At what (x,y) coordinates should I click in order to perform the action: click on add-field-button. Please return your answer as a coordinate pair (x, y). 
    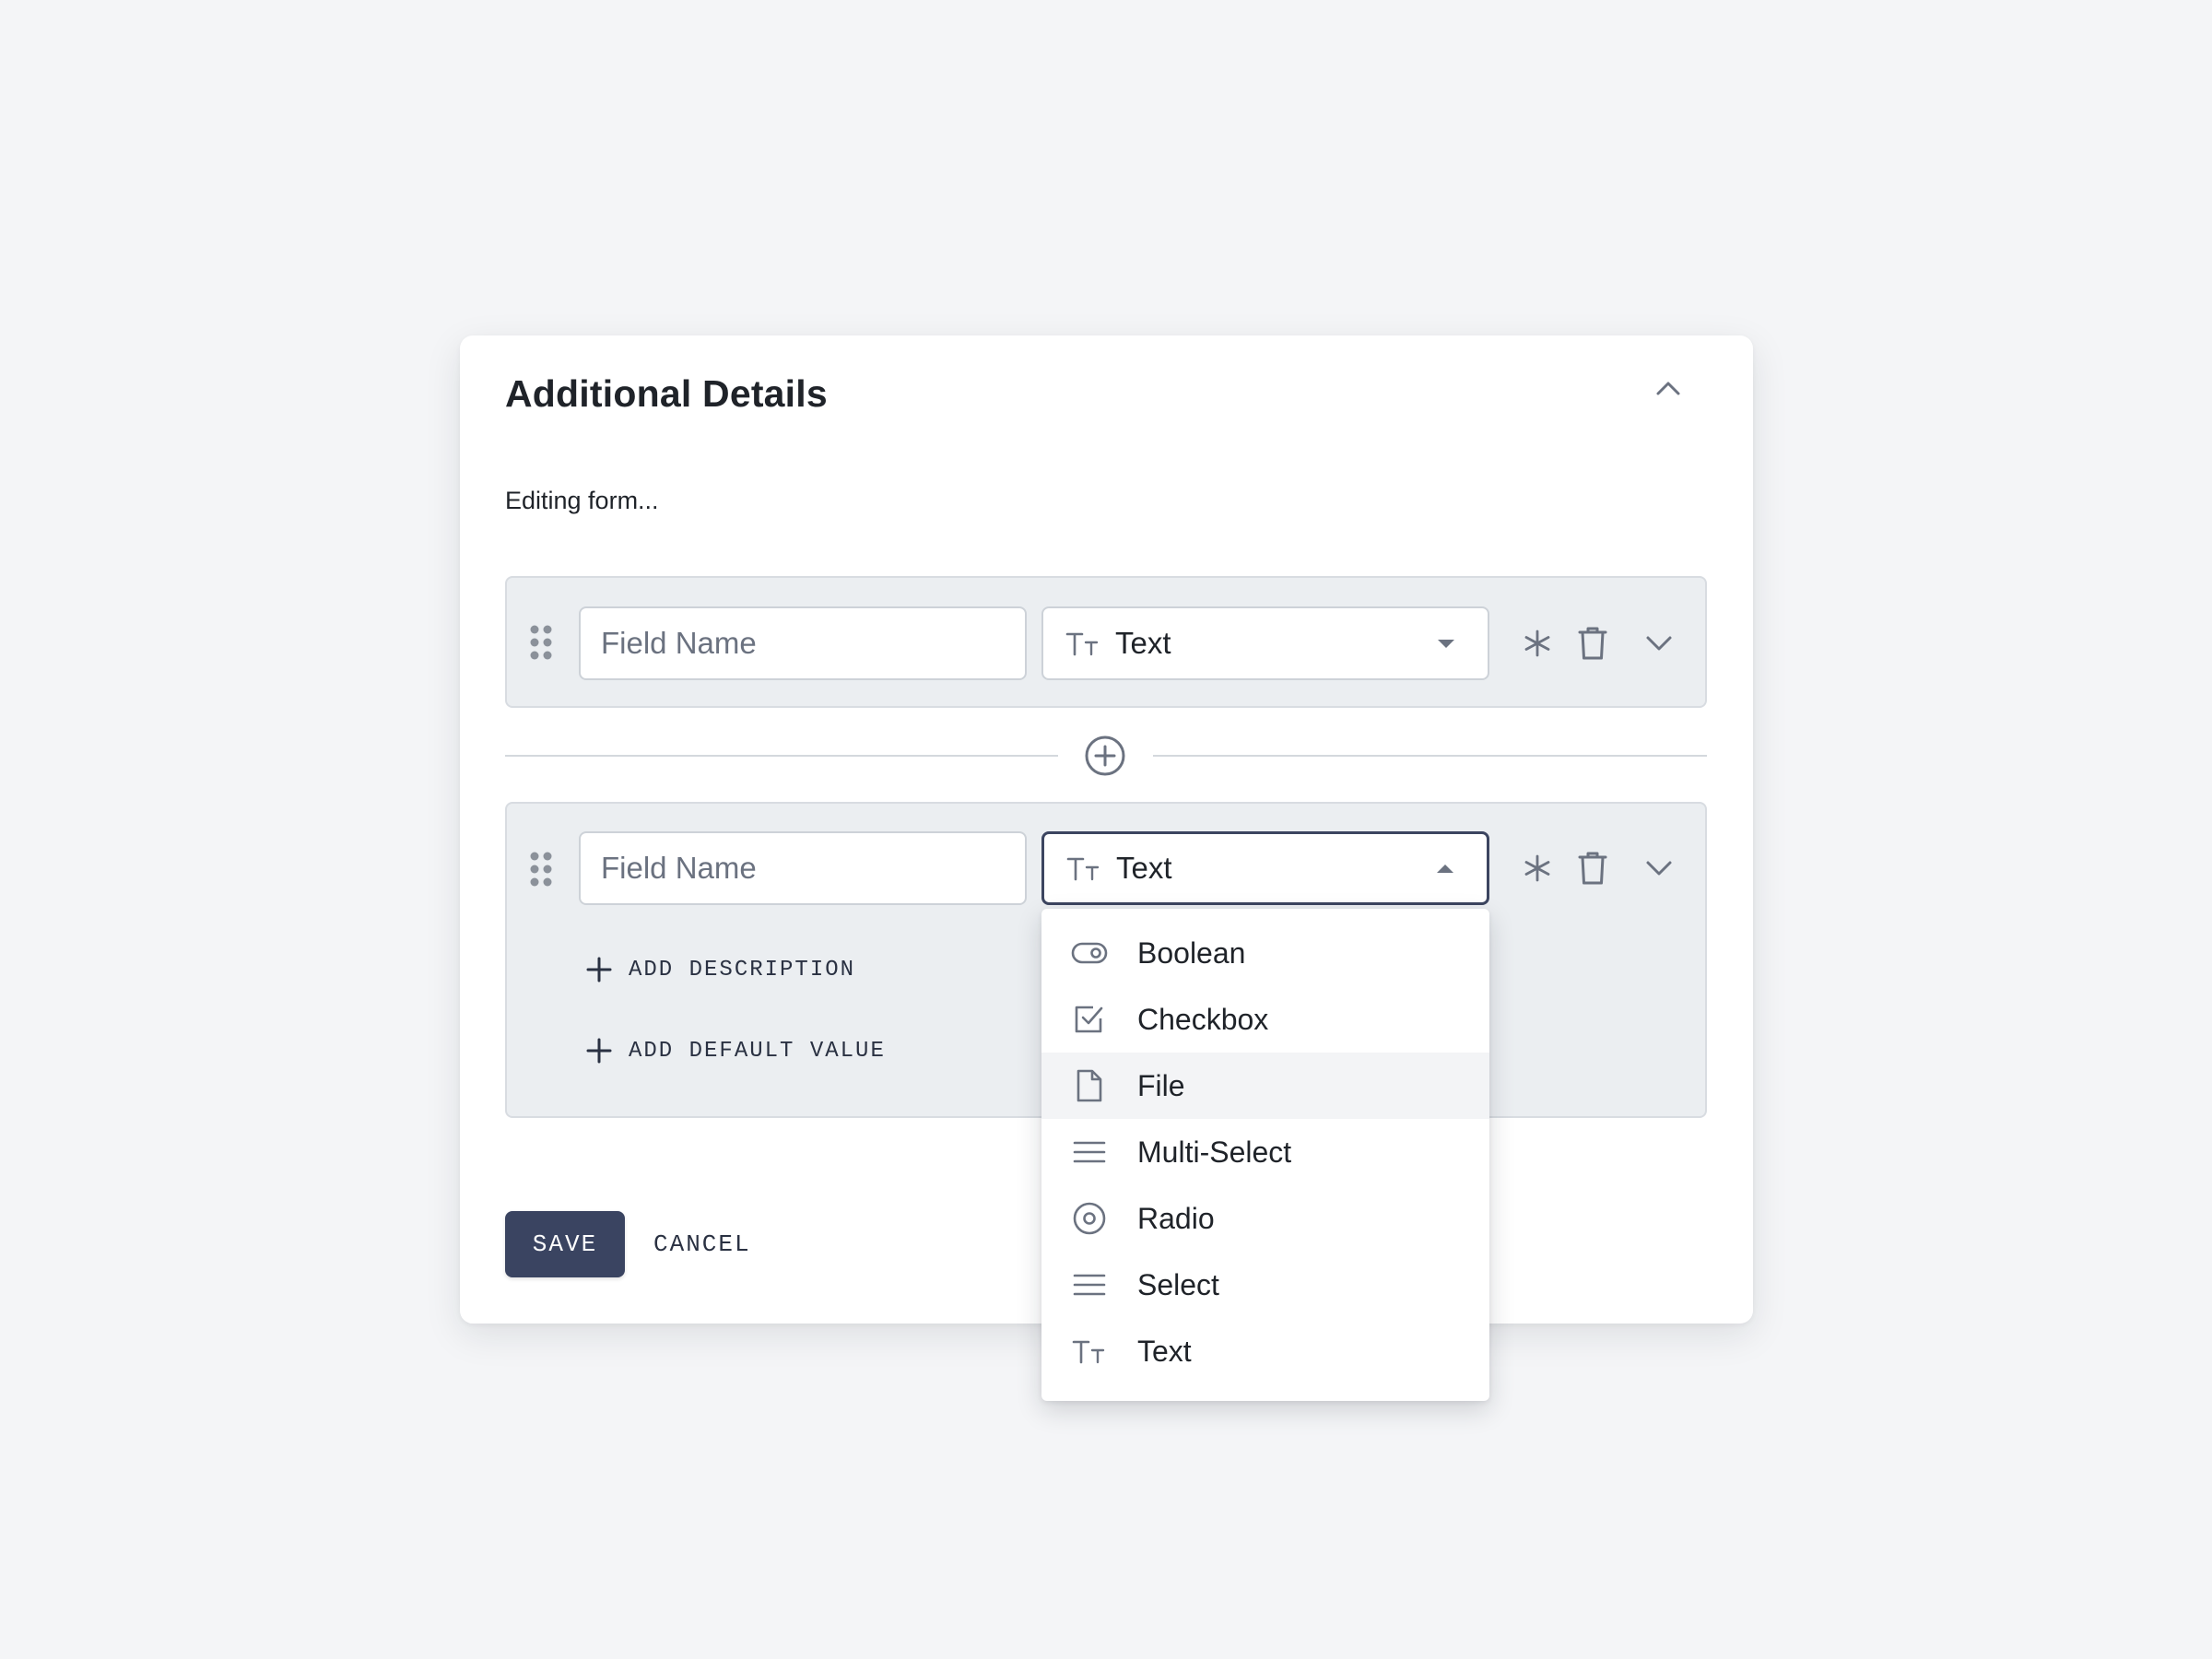
    Looking at the image, I should click on (1105, 756).